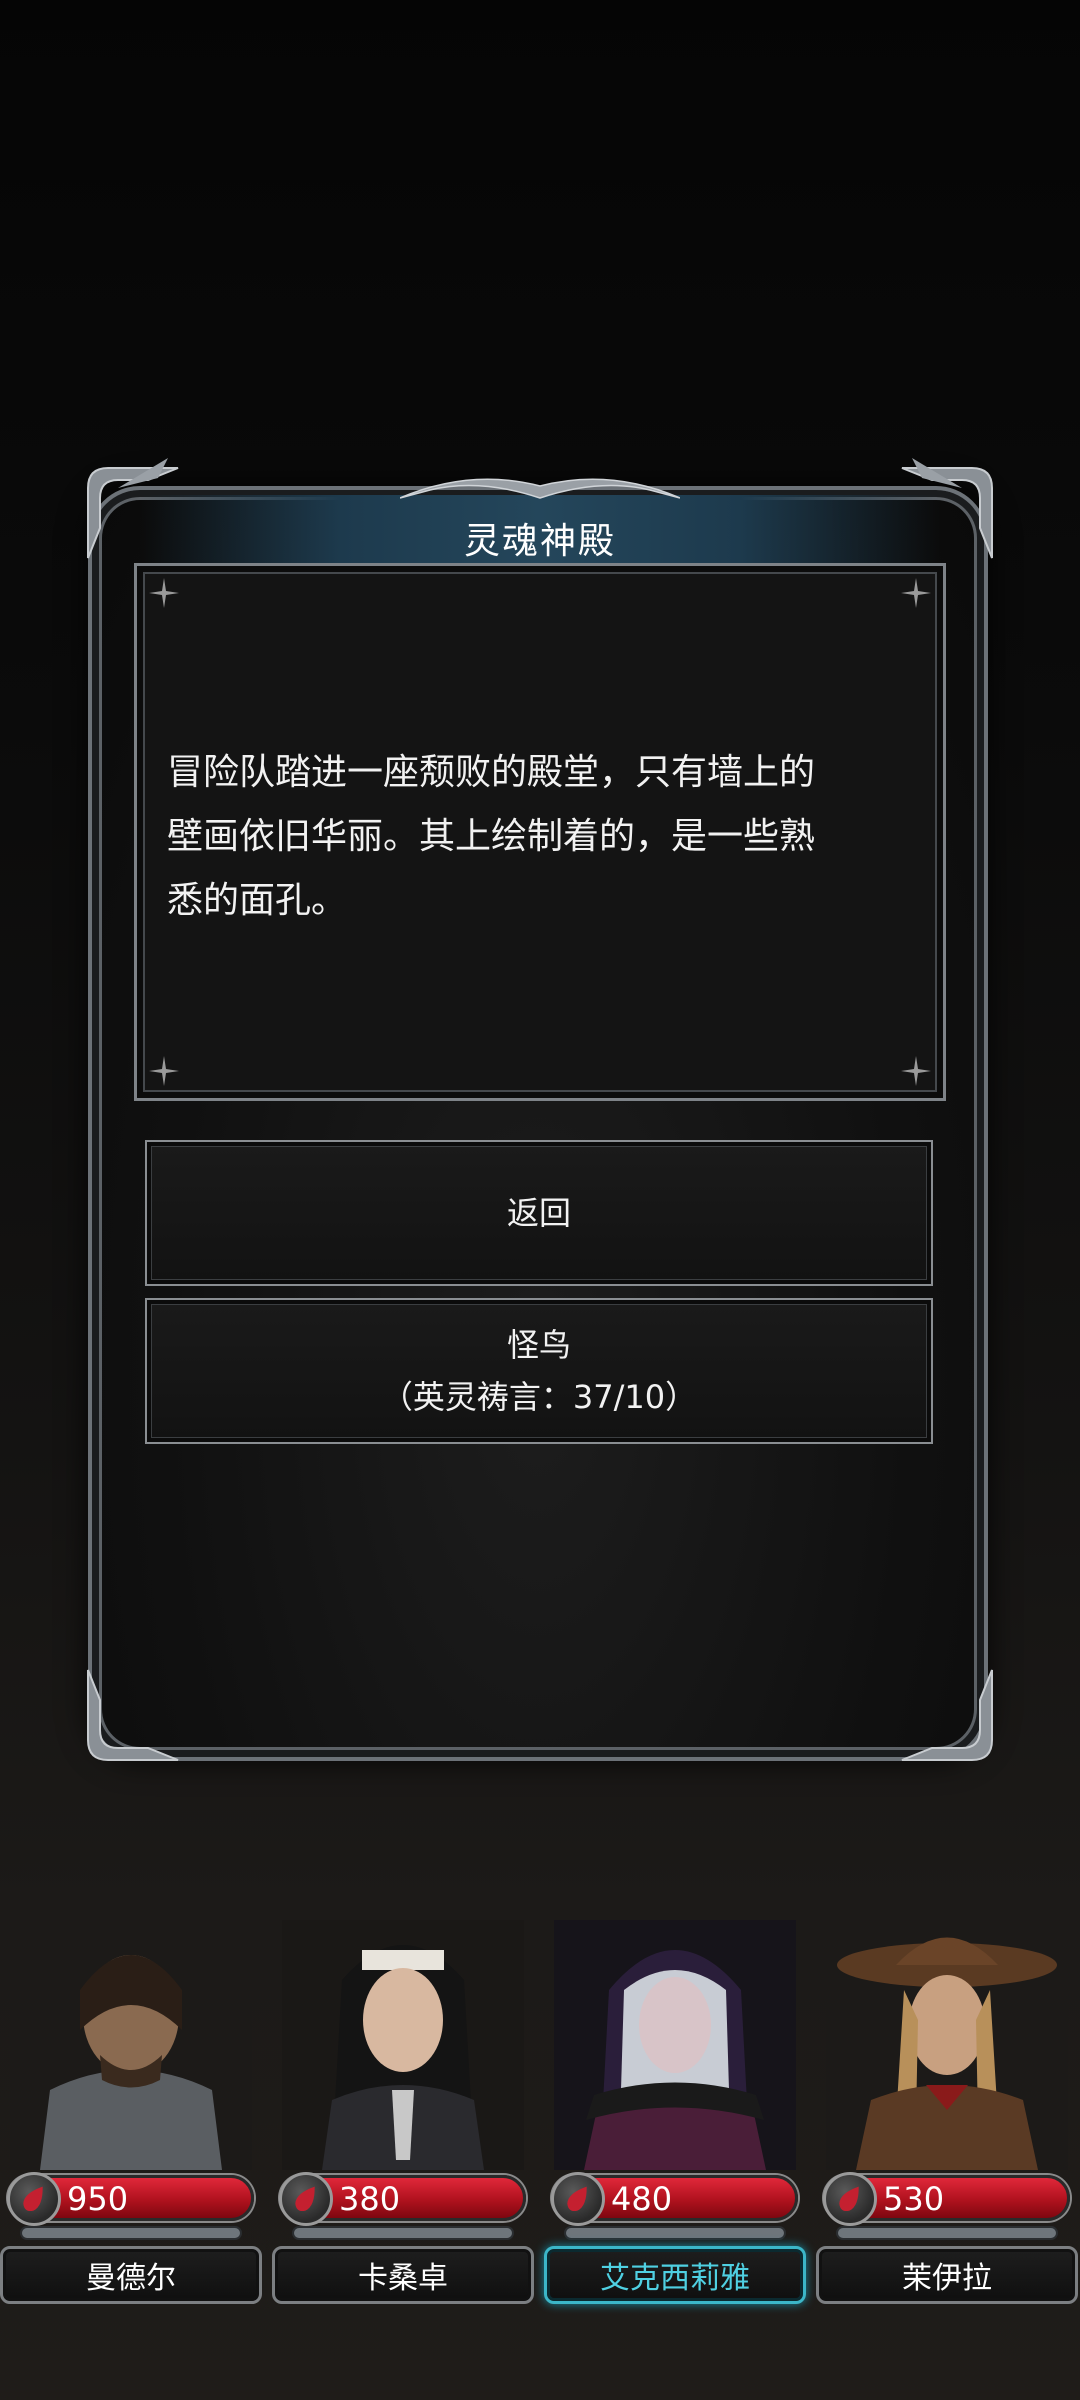  I want to click on hero-name: 曼德尔, so click(131, 2275).